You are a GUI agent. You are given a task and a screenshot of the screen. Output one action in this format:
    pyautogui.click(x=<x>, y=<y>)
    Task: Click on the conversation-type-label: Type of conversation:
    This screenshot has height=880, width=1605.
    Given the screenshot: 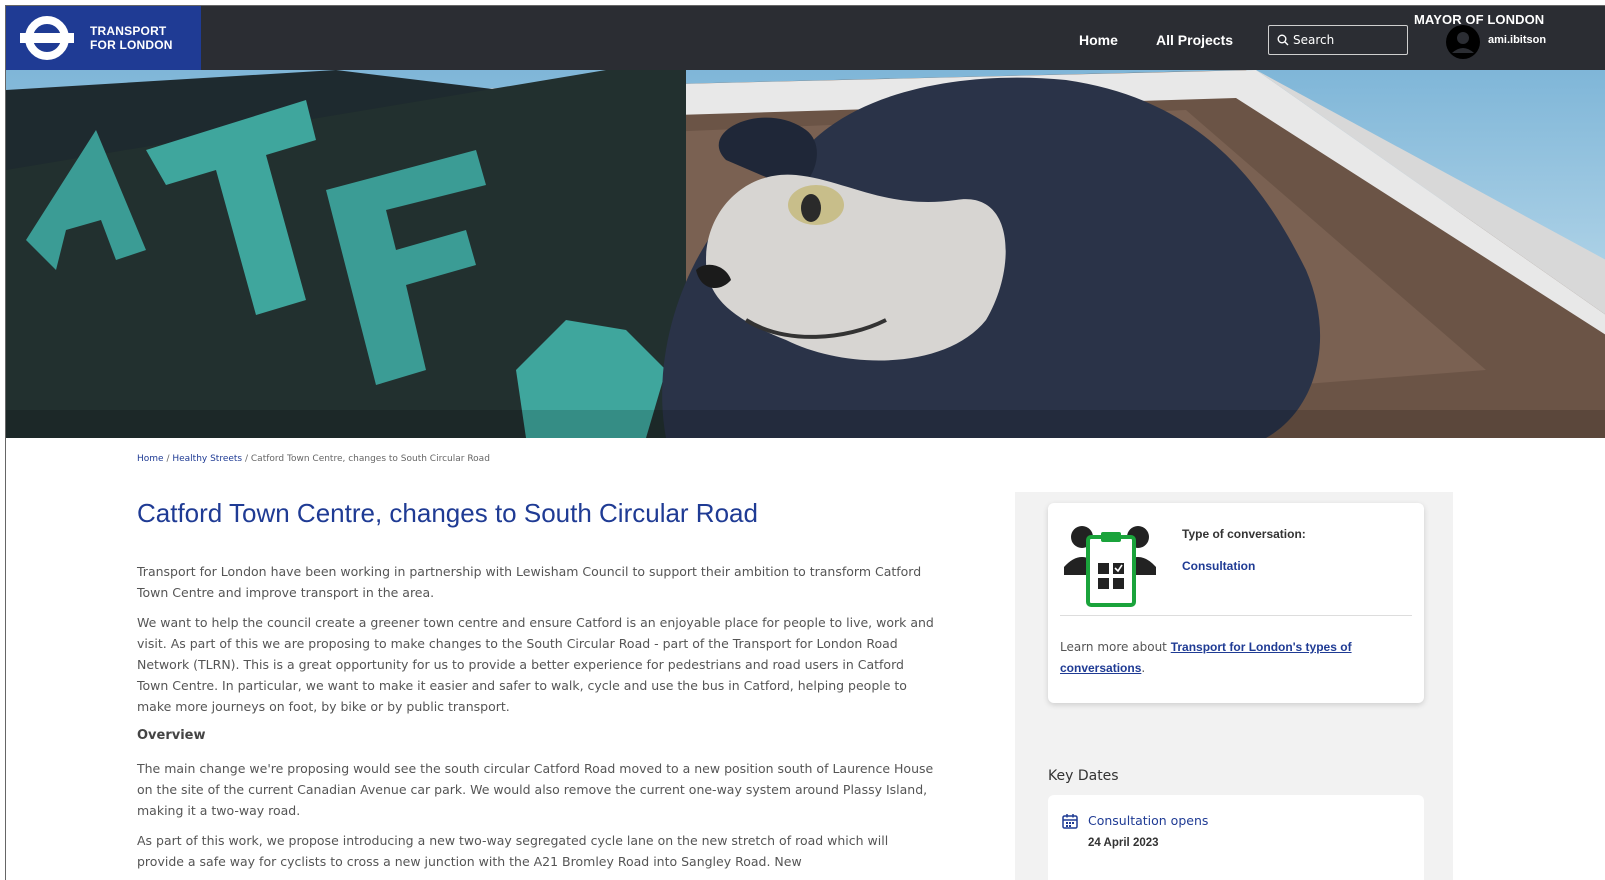 What is the action you would take?
    pyautogui.click(x=1244, y=534)
    